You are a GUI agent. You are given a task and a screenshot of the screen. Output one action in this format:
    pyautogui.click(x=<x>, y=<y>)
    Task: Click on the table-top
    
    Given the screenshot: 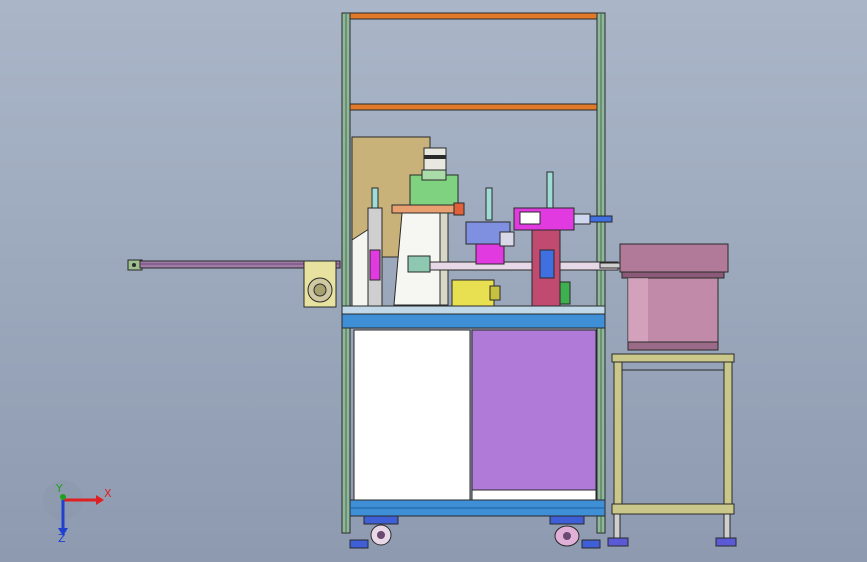 What is the action you would take?
    pyautogui.click(x=473, y=317)
    